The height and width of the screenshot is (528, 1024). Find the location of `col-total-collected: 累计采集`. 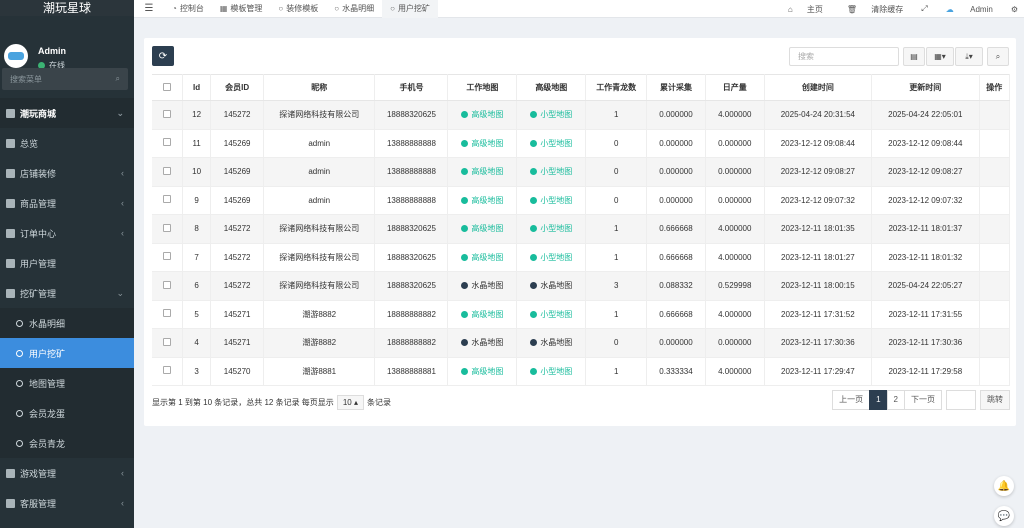

col-total-collected: 累计采集 is located at coordinates (676, 87).